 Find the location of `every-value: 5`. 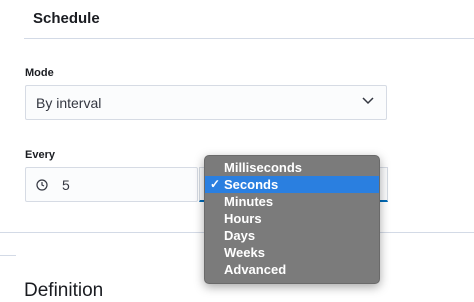

every-value: 5 is located at coordinates (66, 185).